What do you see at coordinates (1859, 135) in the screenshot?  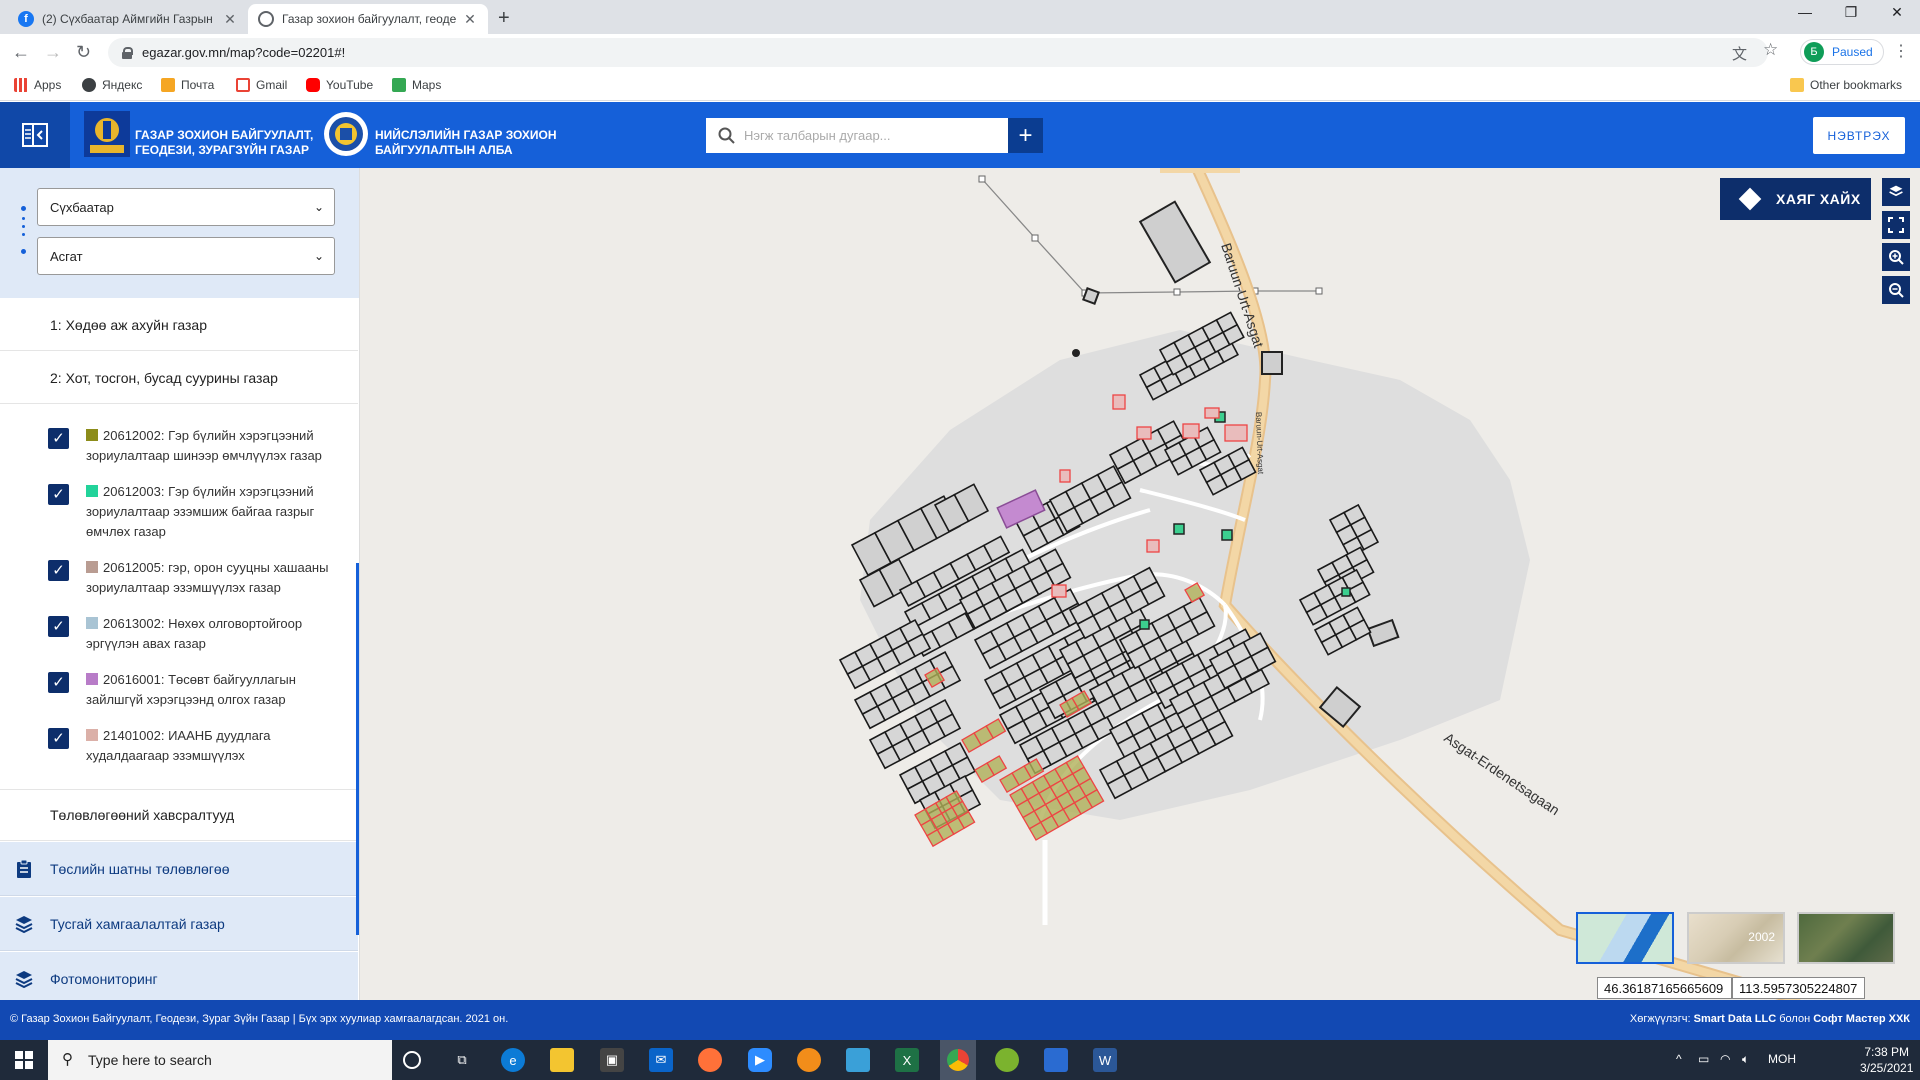 I see `login-button: НЭВТРЭХ` at bounding box center [1859, 135].